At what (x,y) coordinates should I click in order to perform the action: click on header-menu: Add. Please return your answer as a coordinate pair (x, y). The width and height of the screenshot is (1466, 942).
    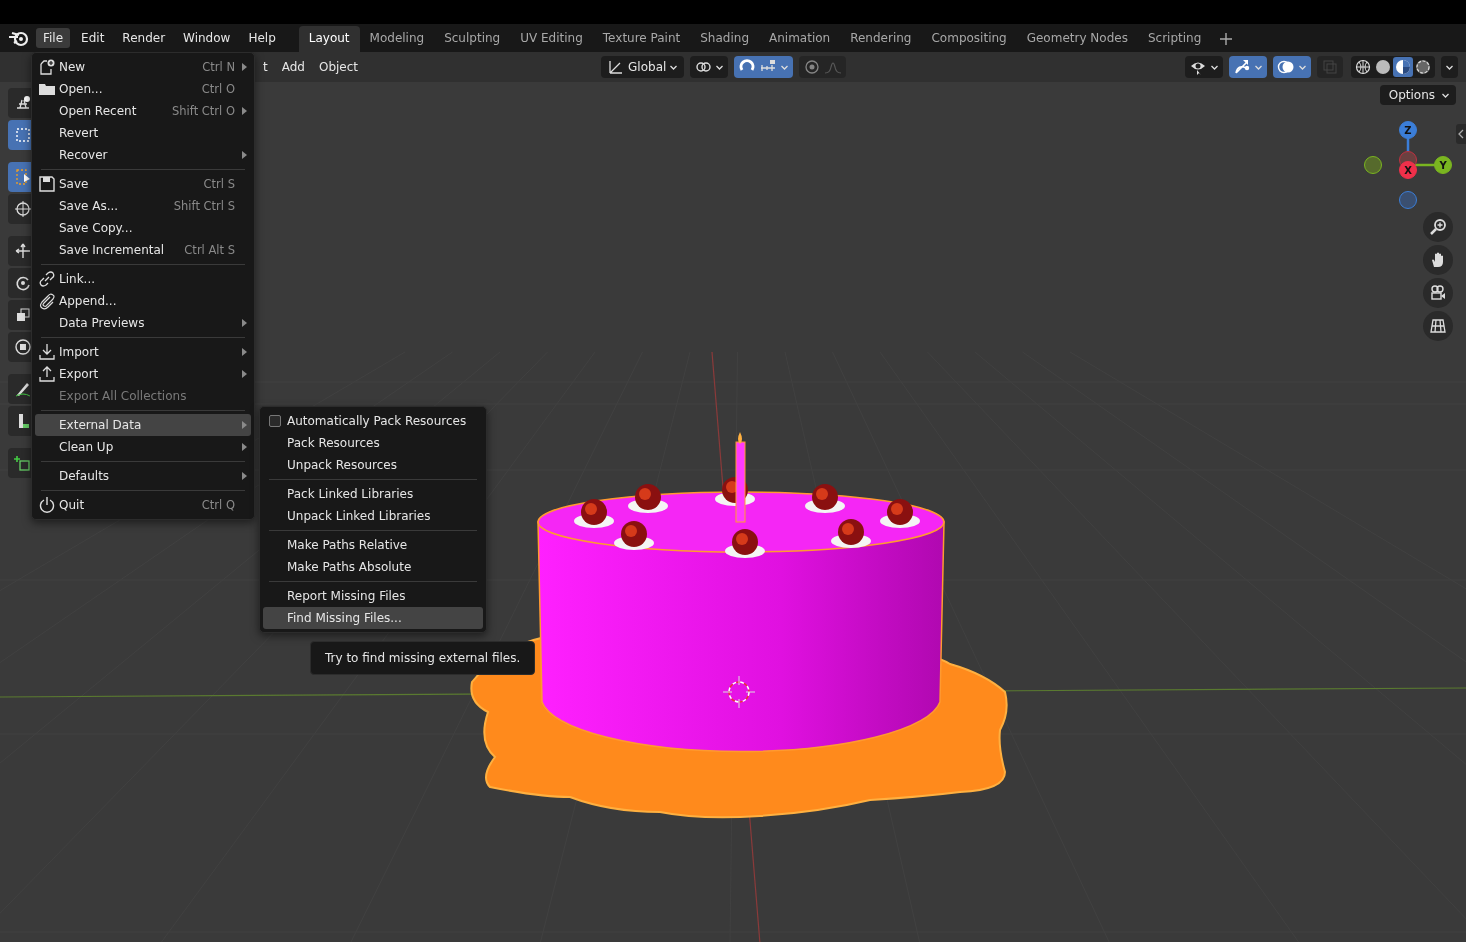
    Looking at the image, I should click on (293, 67).